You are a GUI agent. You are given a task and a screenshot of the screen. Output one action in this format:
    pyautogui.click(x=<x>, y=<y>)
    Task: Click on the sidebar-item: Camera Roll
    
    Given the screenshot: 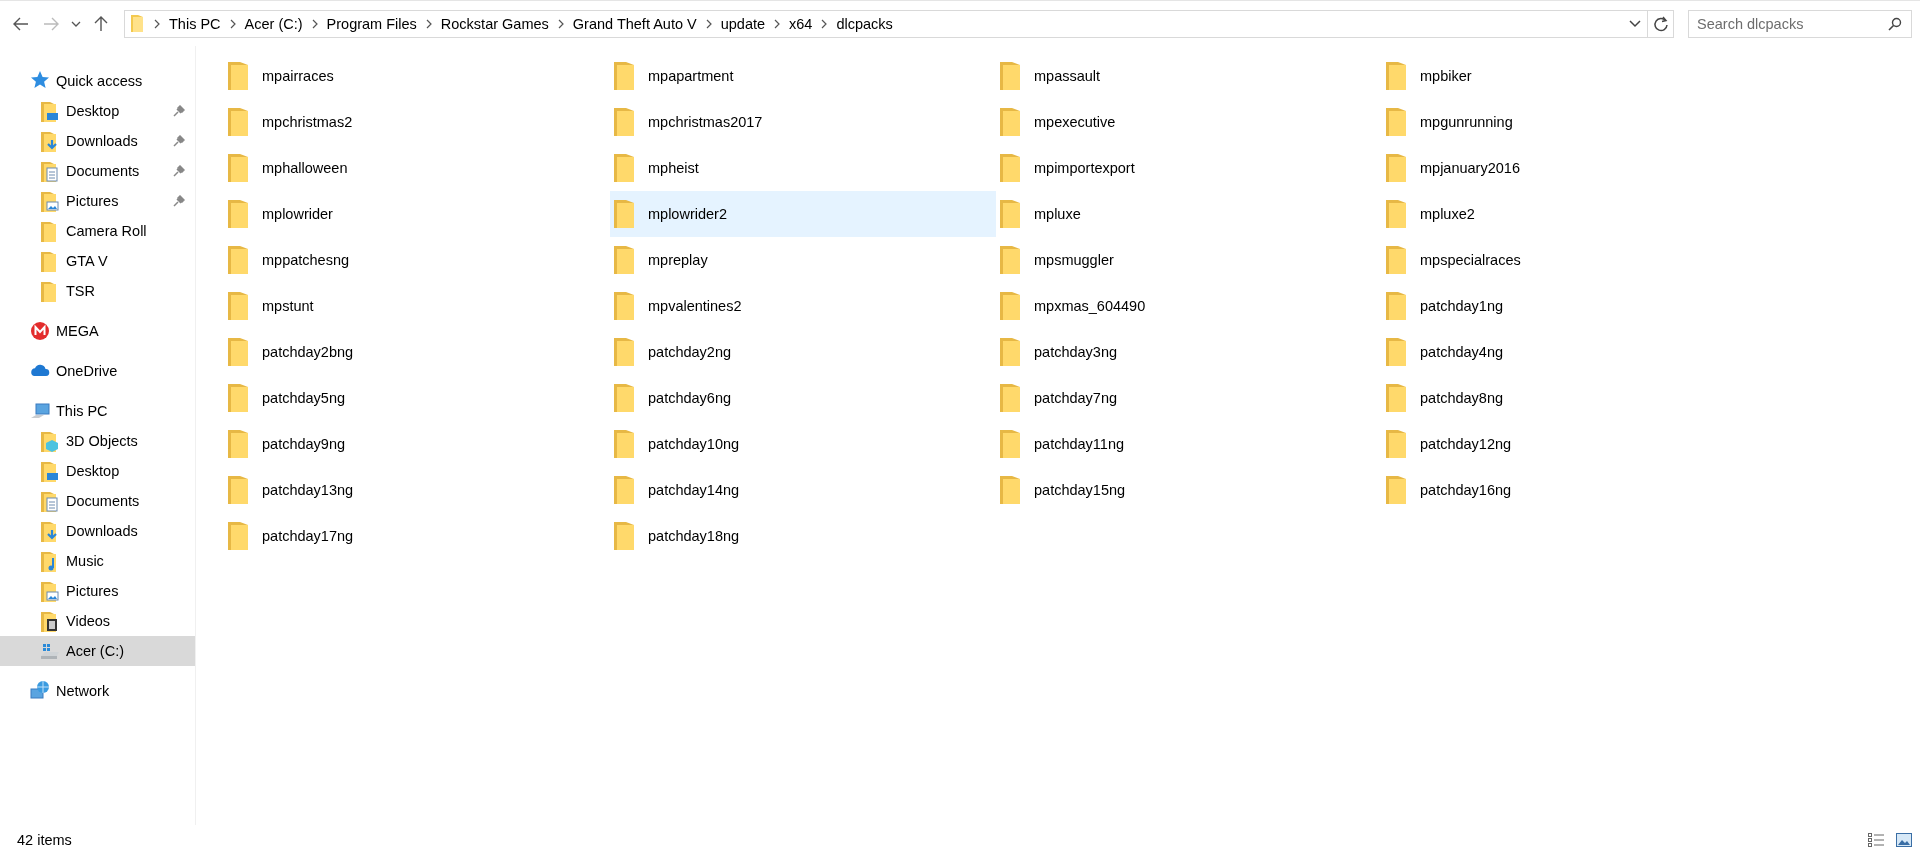 What is the action you would take?
    pyautogui.click(x=97, y=231)
    